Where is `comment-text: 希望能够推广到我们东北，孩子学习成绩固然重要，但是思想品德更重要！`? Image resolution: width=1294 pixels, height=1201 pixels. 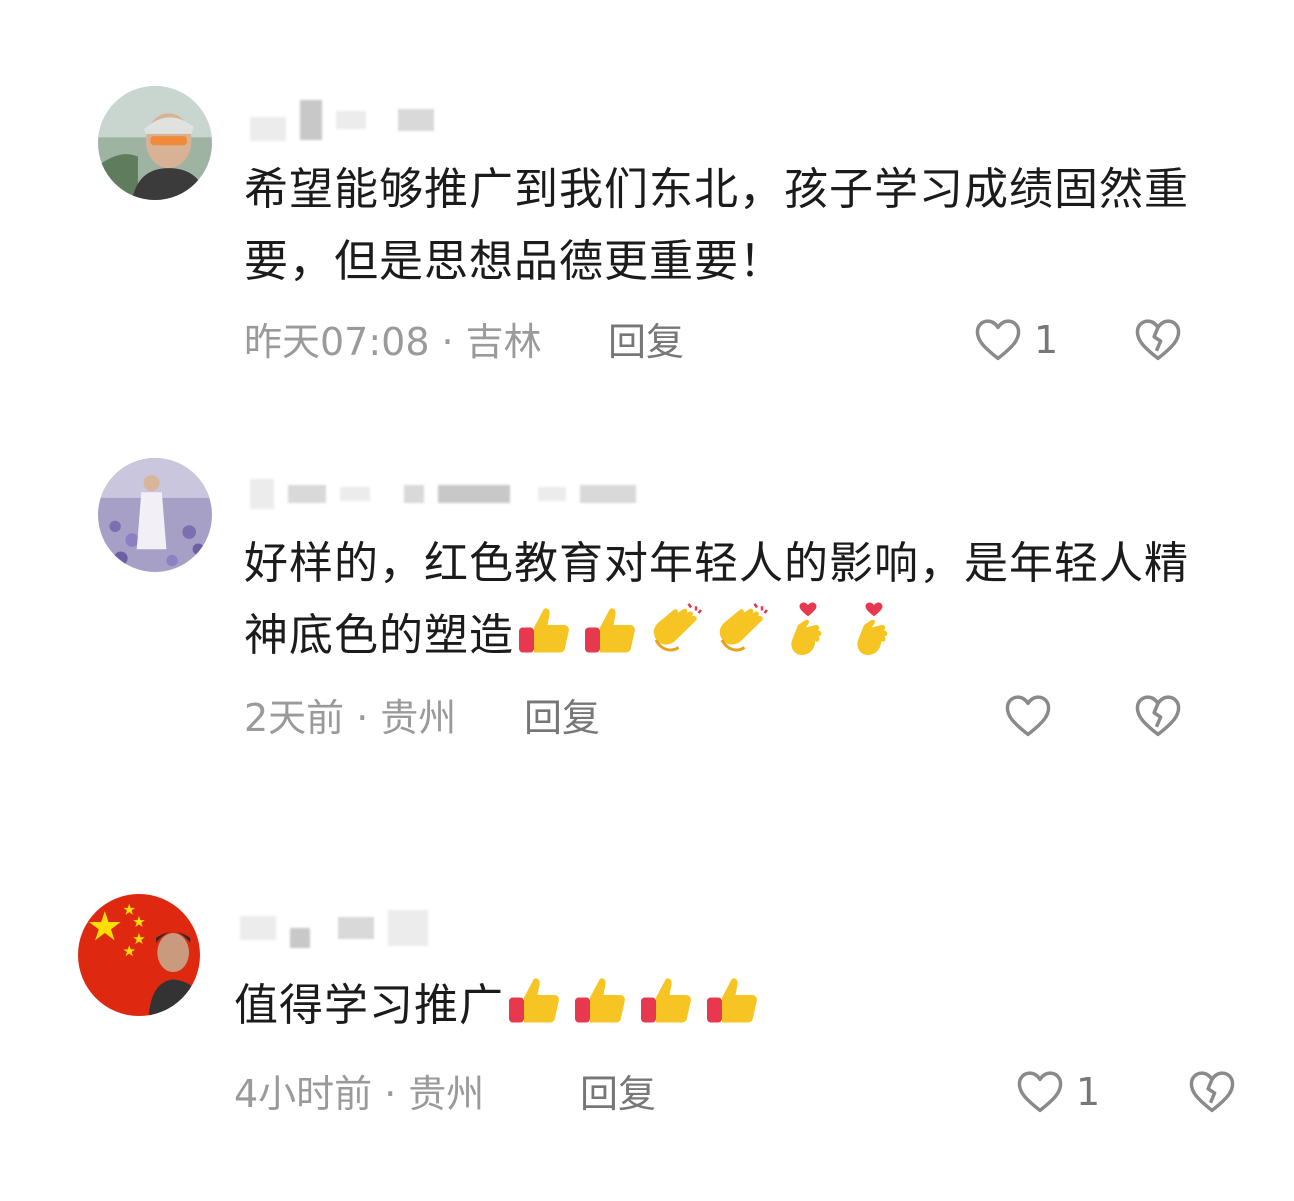 comment-text: 希望能够推广到我们东北，孩子学习成绩固然重要，但是思想品德更重要！ is located at coordinates (716, 225).